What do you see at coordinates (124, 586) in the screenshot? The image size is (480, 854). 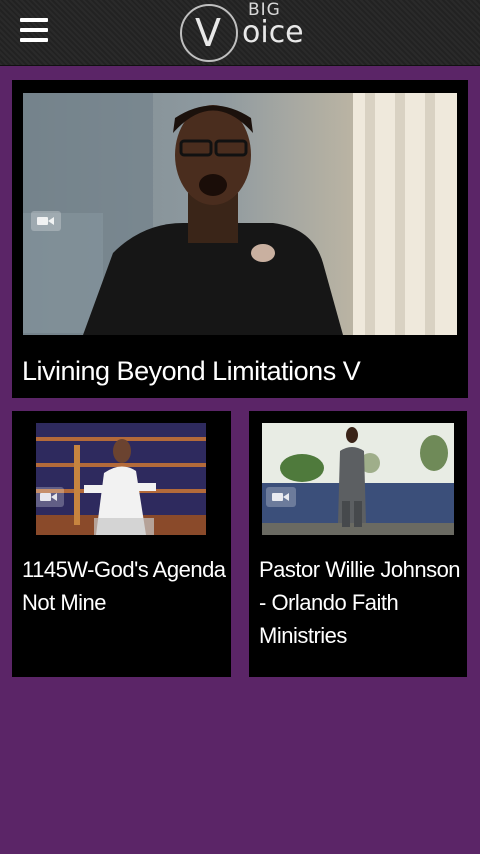 I see `video-title: 1145W-God's Agenda Not Mine` at bounding box center [124, 586].